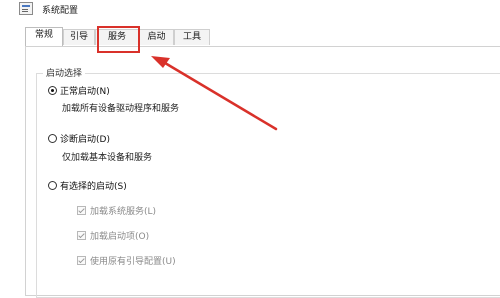 The height and width of the screenshot is (298, 500). Describe the element at coordinates (214, 93) in the screenshot. I see `annotation-arrow-icon` at that location.